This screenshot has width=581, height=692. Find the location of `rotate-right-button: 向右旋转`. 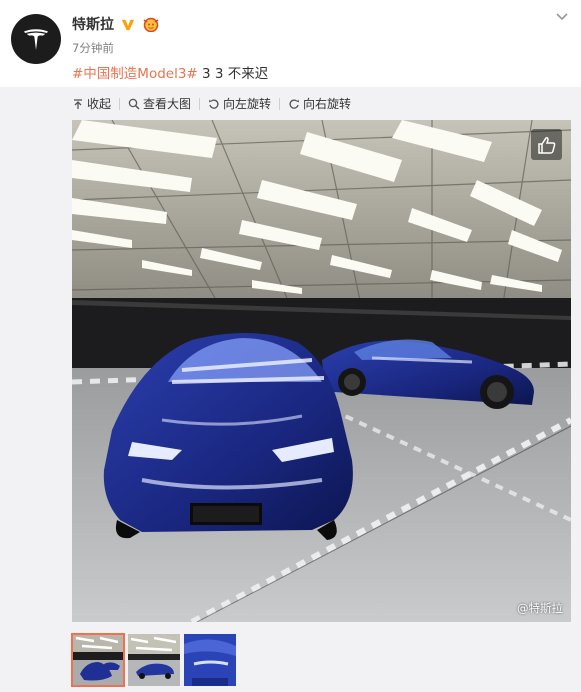

rotate-right-button: 向右旋转 is located at coordinates (319, 103).